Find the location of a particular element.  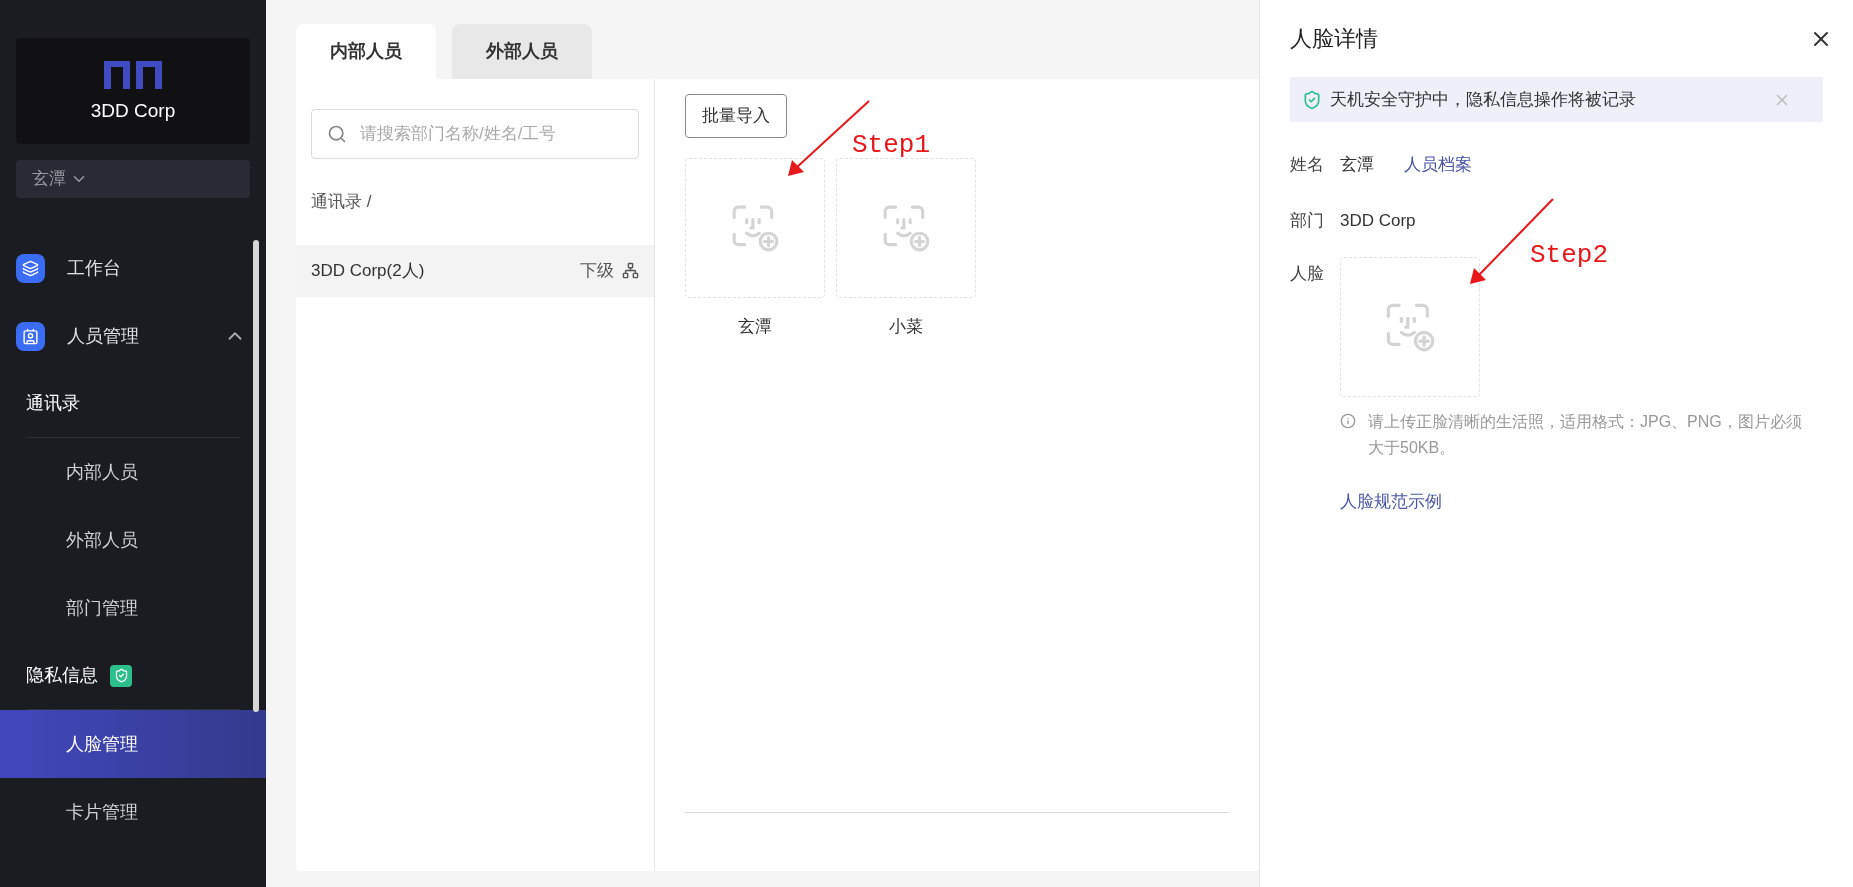

field-value: 3DD Corp is located at coordinates (1378, 220).